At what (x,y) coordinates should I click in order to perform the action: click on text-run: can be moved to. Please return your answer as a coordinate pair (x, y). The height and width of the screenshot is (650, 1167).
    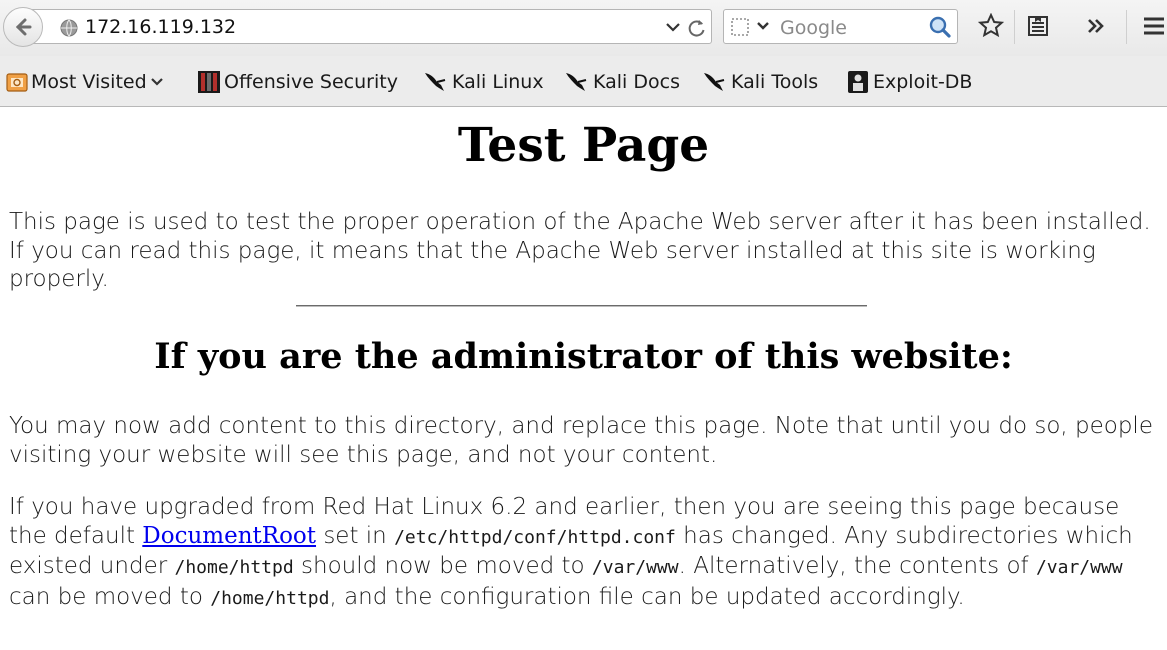
    Looking at the image, I should click on (110, 596).